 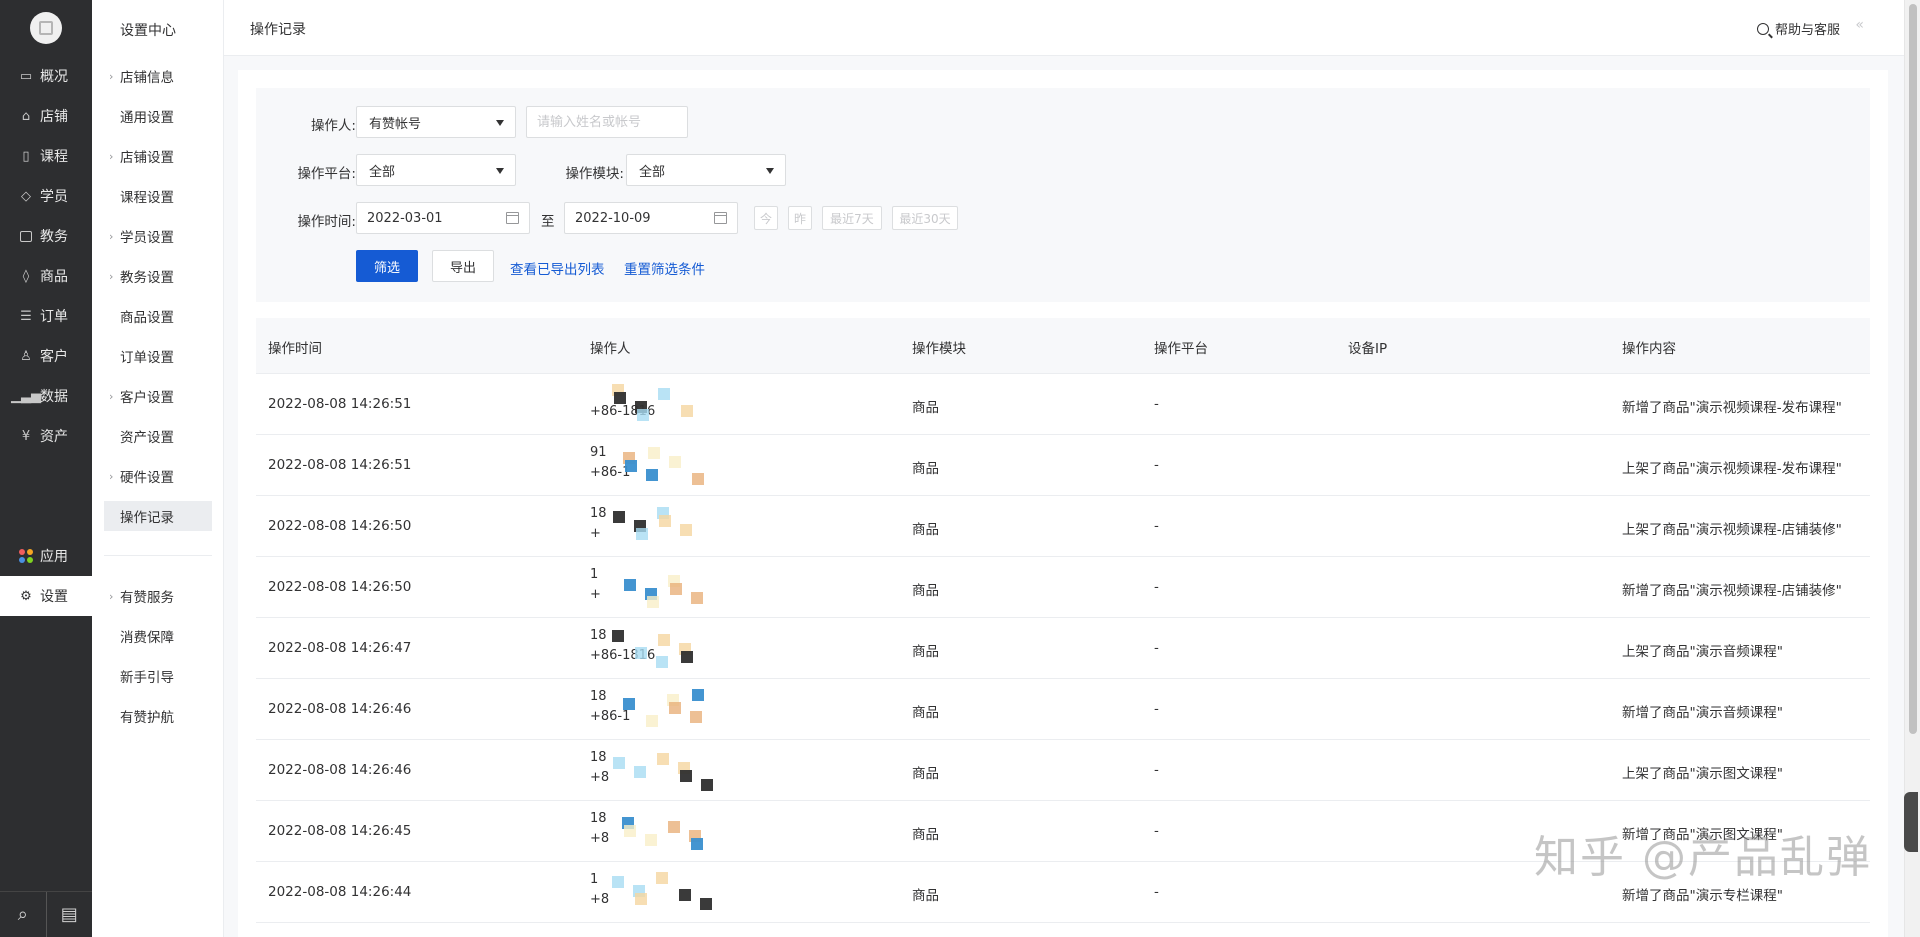 I want to click on nav-item-student: ◇ 学员, so click(x=46, y=196).